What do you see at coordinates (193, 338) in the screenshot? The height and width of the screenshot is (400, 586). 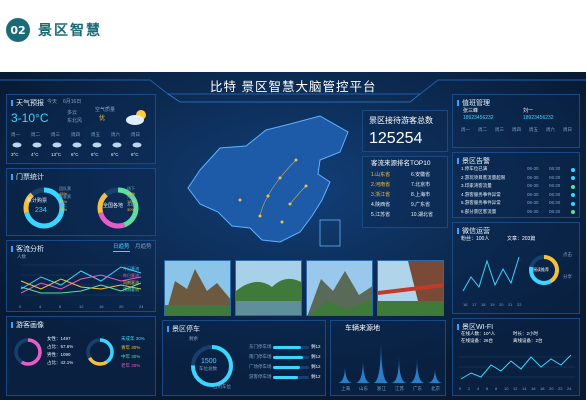 I see `parking-remain-label: 剩余` at bounding box center [193, 338].